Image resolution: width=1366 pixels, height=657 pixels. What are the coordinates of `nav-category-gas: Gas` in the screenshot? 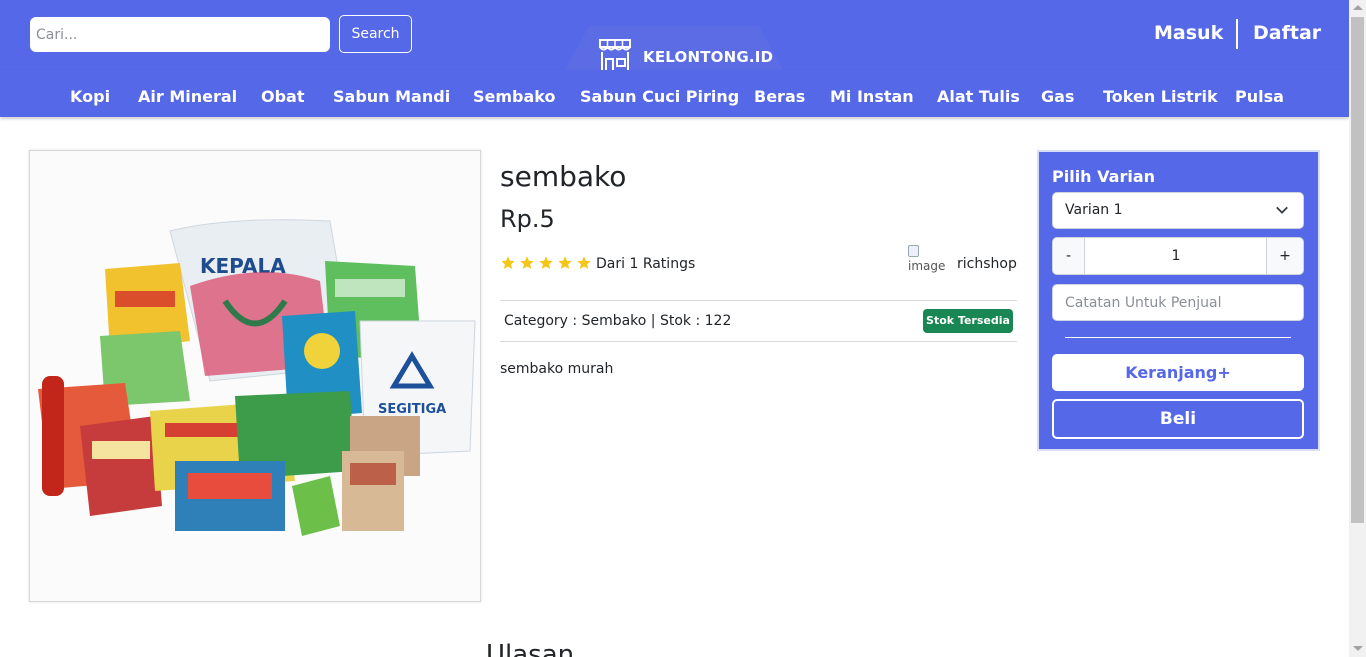 It's located at (1057, 96).